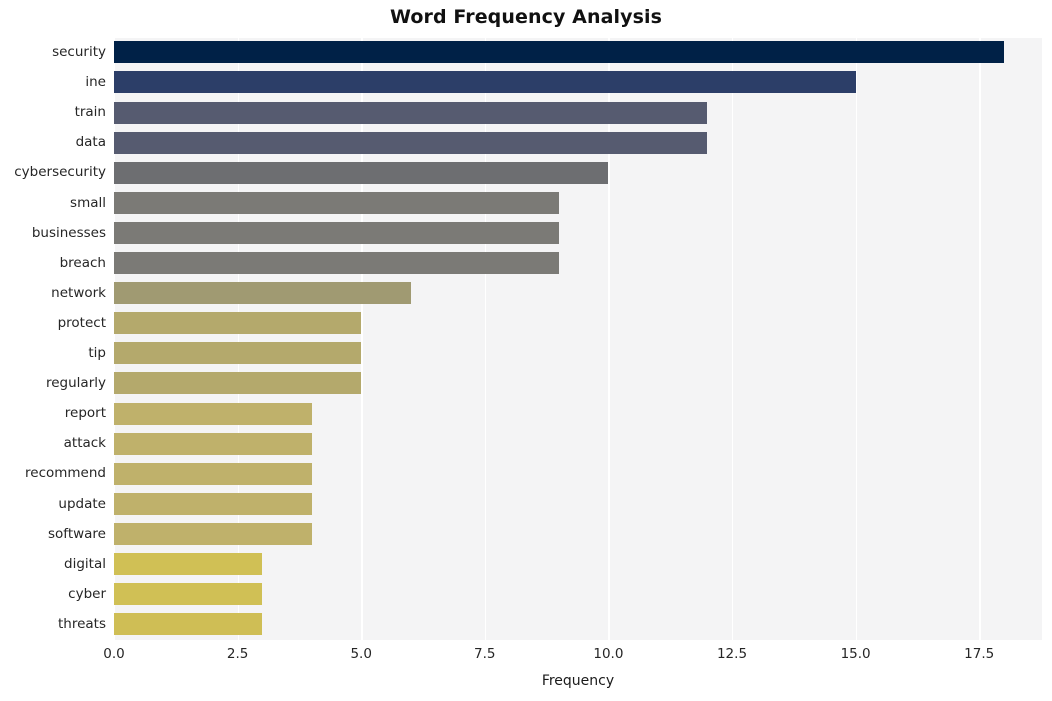 The width and height of the screenshot is (1052, 701). I want to click on bar-ine, so click(485, 82).